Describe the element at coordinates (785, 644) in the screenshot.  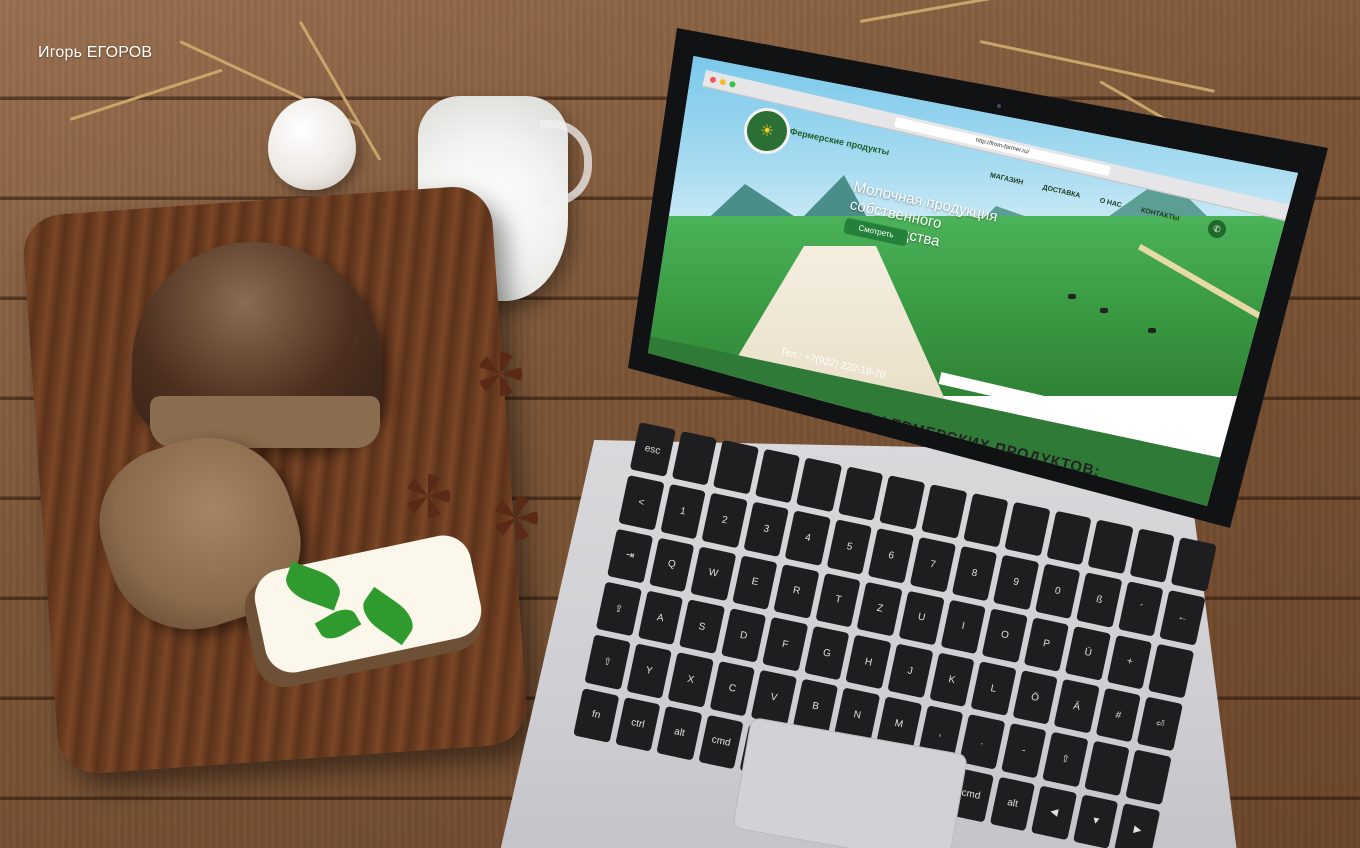
I see `key: F` at that location.